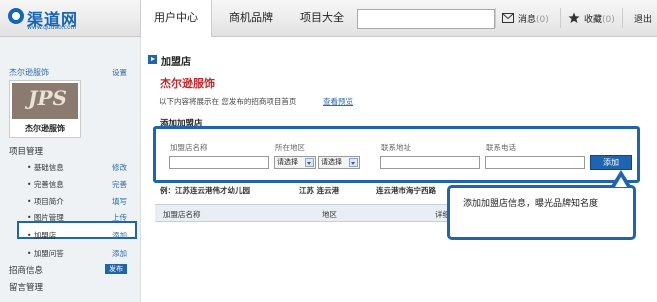 Image resolution: width=657 pixels, height=302 pixels. I want to click on site-logo: 渠道网 www.qudao.com, so click(53, 19).